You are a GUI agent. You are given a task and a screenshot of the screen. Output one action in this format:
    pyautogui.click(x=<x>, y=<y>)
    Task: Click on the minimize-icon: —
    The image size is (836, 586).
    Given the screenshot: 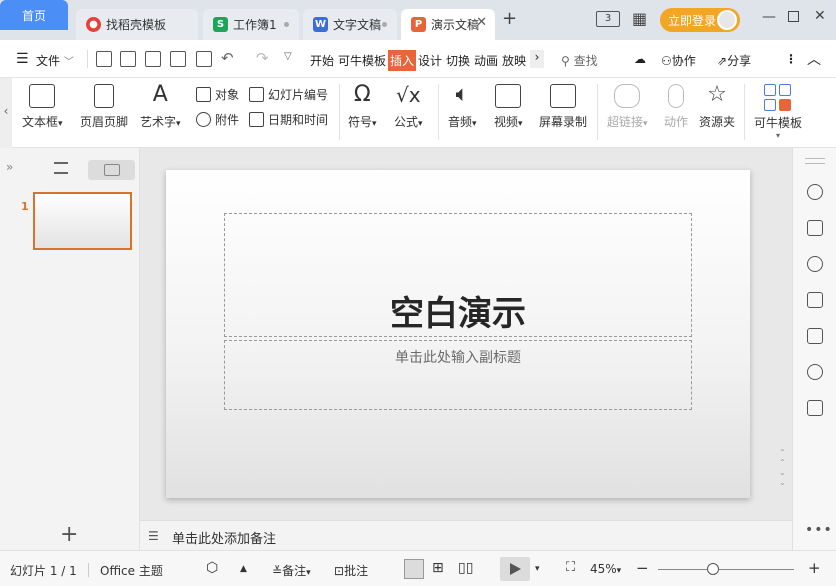 What is the action you would take?
    pyautogui.click(x=769, y=17)
    